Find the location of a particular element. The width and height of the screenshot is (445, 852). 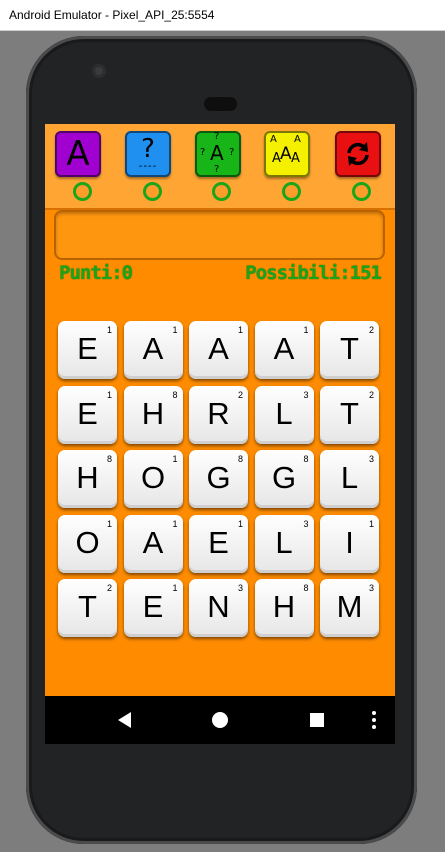

refresh-icon is located at coordinates (358, 154).